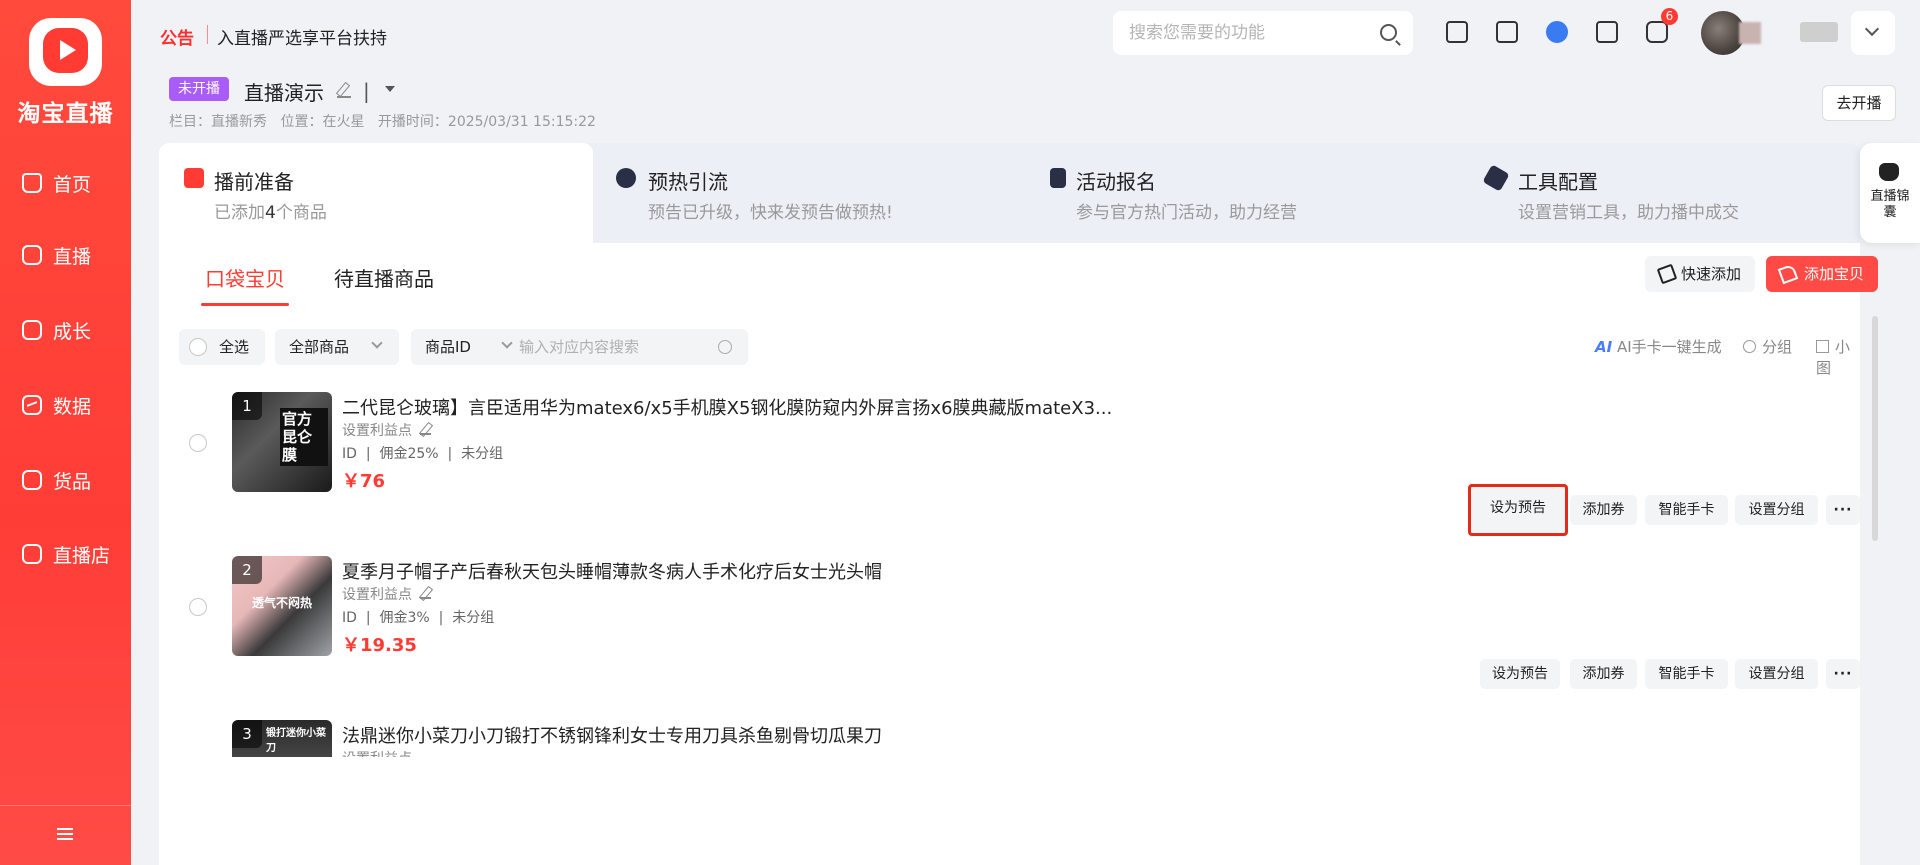  What do you see at coordinates (376, 193) in the screenshot?
I see `step-tab-prepare: 播前准备 已添加4个商品` at bounding box center [376, 193].